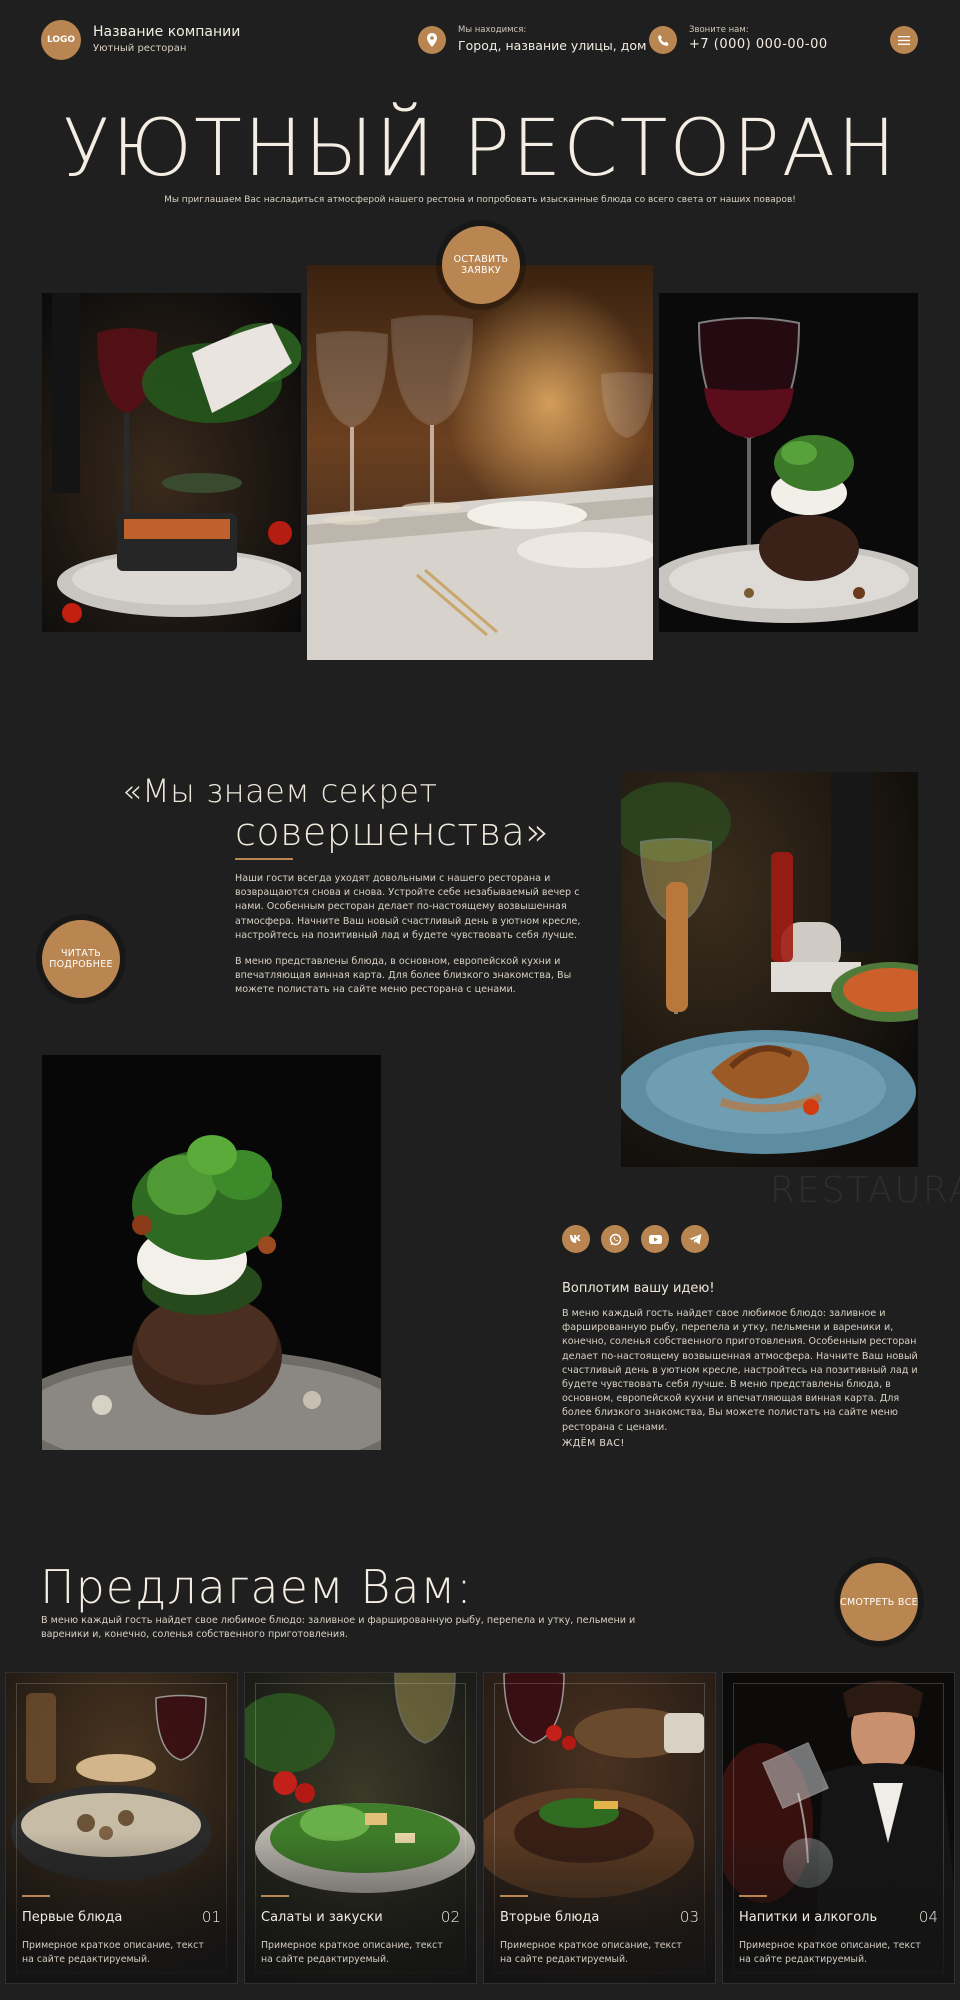 The image size is (960, 2000). Describe the element at coordinates (655, 1239) in the screenshot. I see `youtube-icon` at that location.